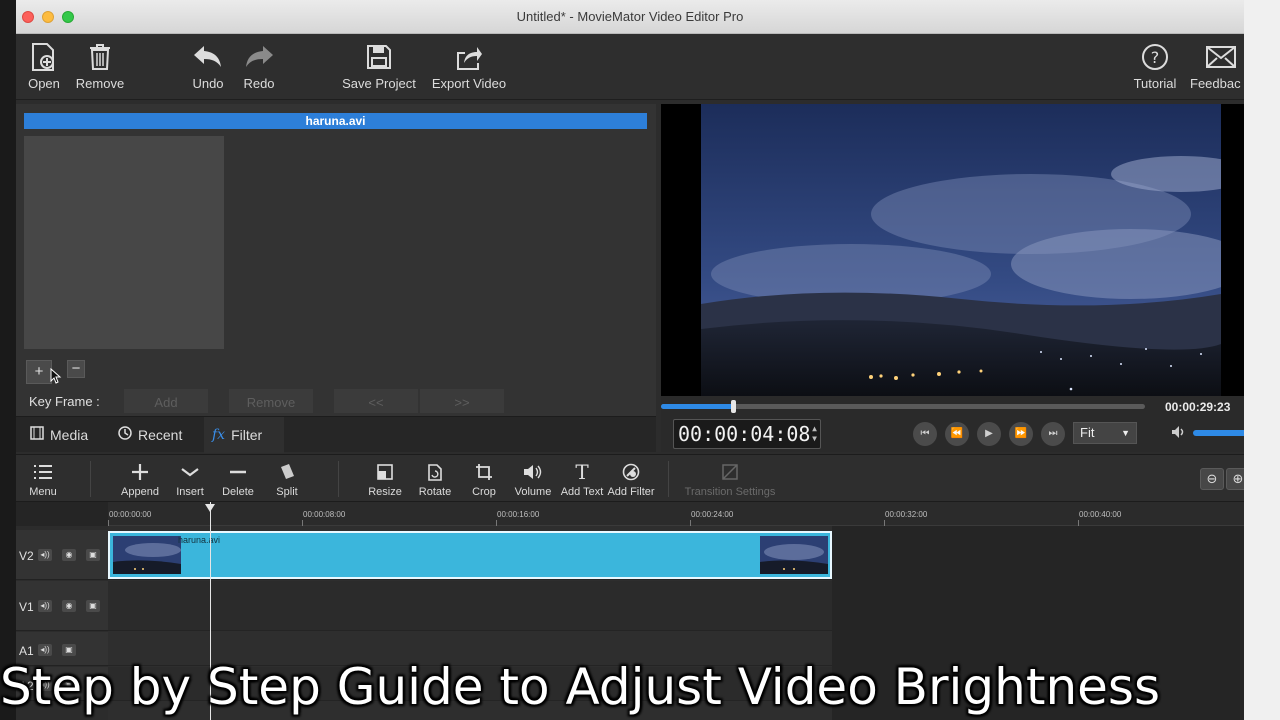  What do you see at coordinates (336, 434) in the screenshot?
I see `panel-tabs: Media Recent fx Filter` at bounding box center [336, 434].